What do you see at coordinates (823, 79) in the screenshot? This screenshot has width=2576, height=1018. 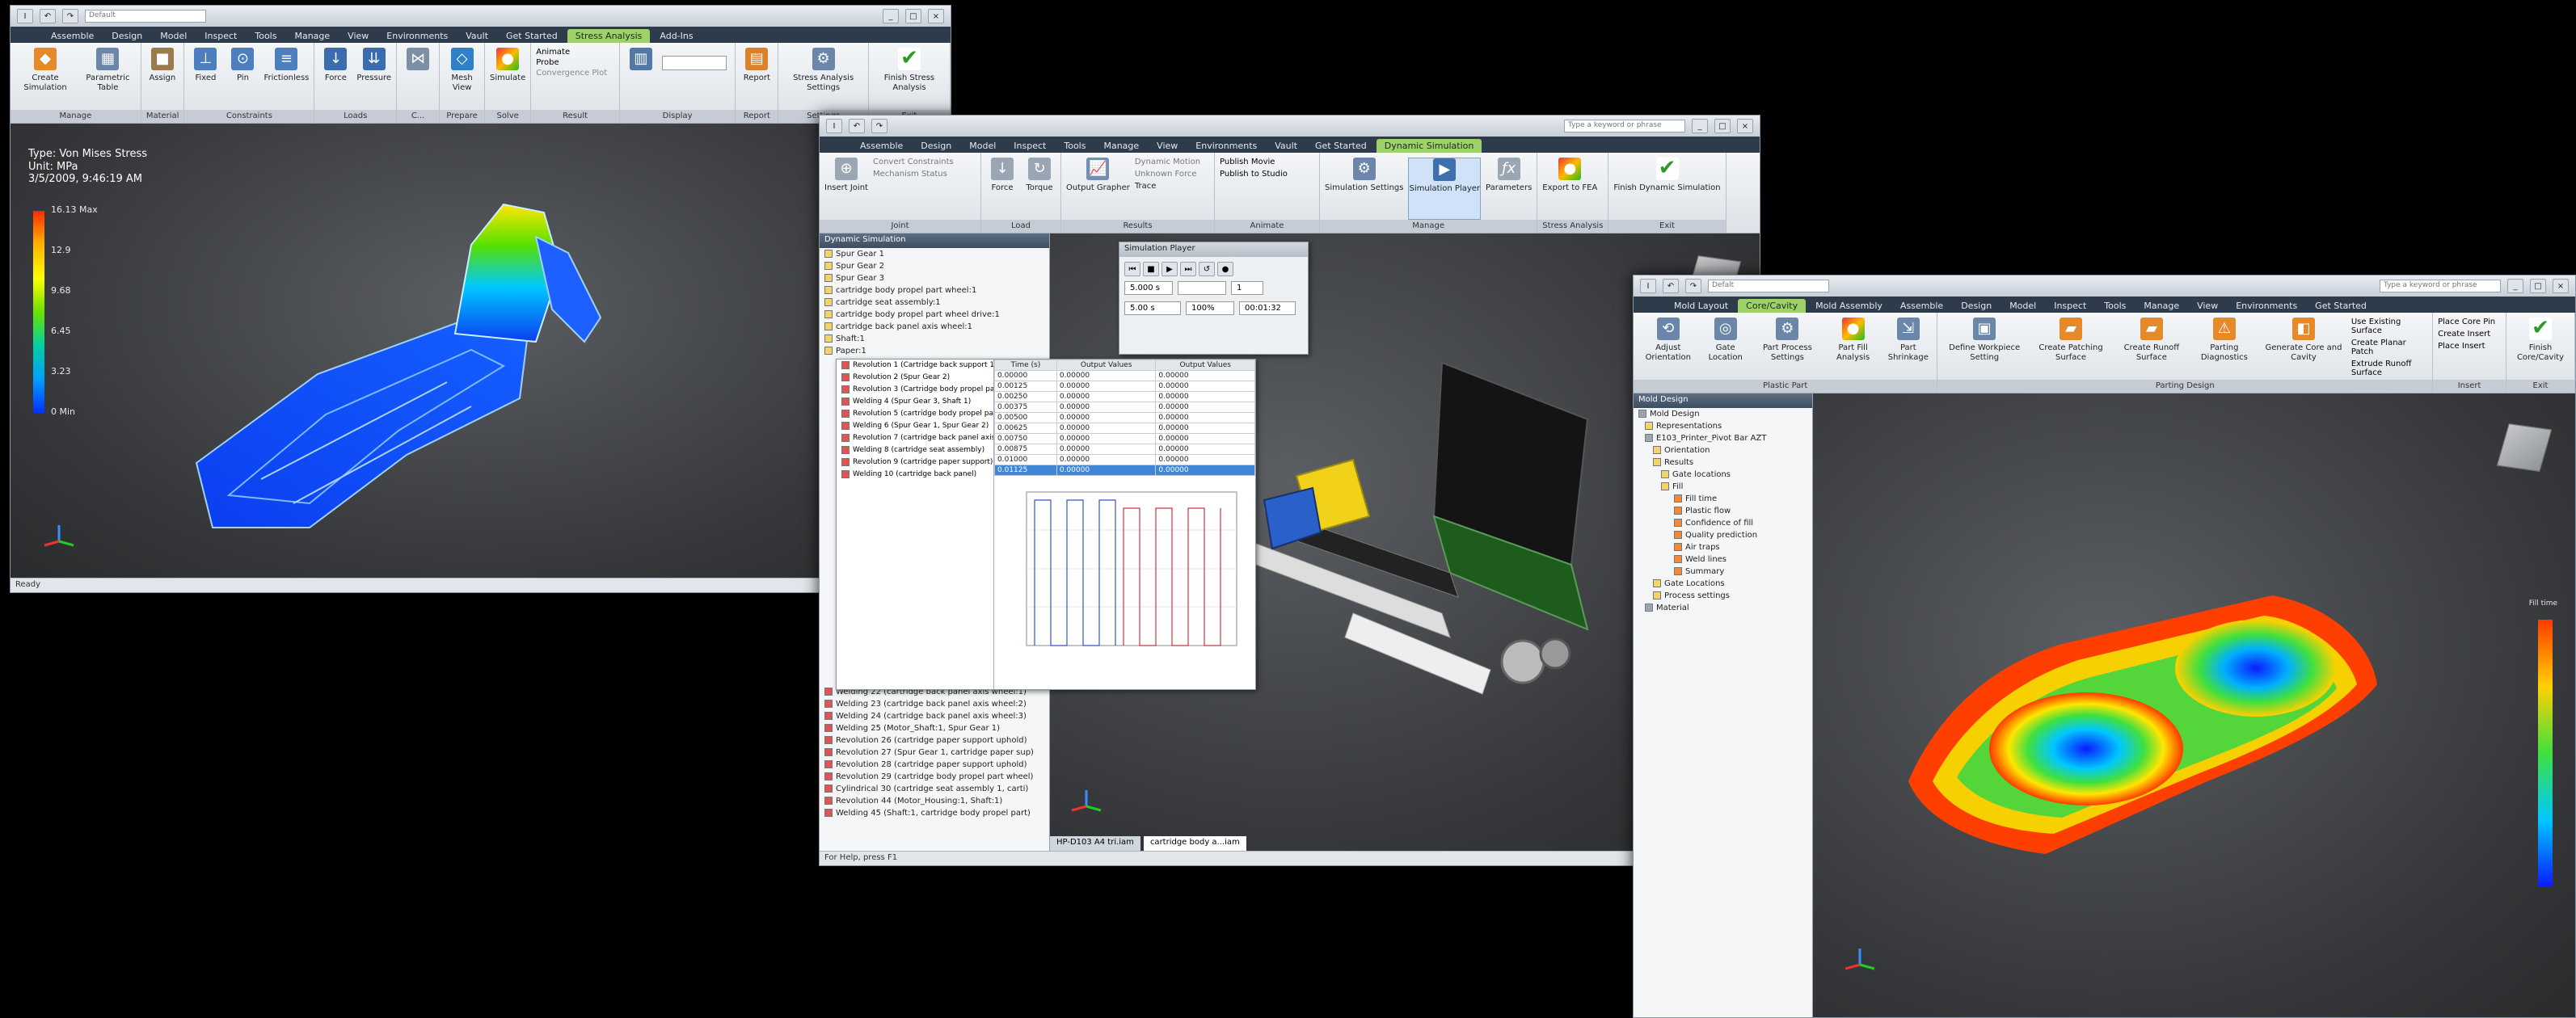 I see `stress-analysis-settings-button: ⚙ Stress Analysis Settings` at bounding box center [823, 79].